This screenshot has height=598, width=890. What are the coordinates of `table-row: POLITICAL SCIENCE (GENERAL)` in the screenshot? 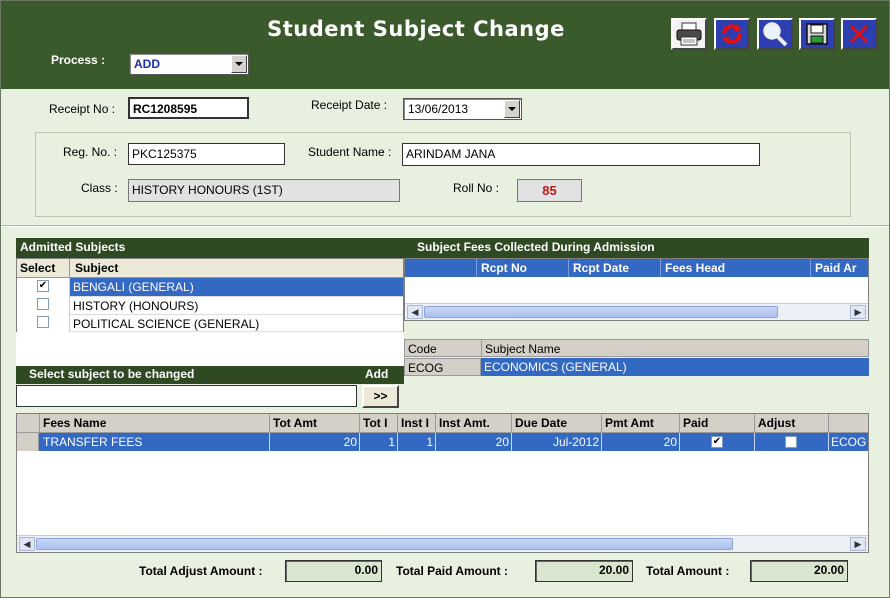 It's located at (210, 323).